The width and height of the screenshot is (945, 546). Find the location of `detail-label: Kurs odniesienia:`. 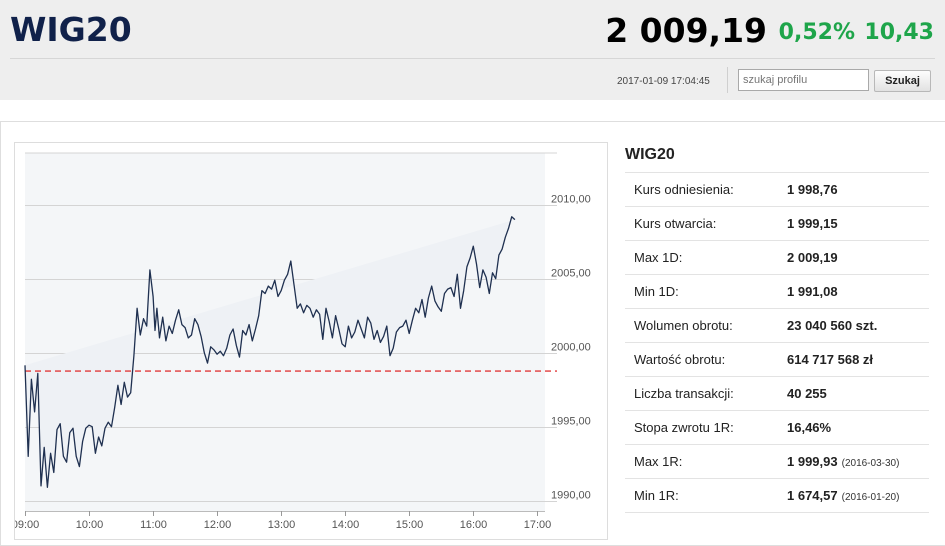

detail-label: Kurs odniesienia: is located at coordinates (706, 189).